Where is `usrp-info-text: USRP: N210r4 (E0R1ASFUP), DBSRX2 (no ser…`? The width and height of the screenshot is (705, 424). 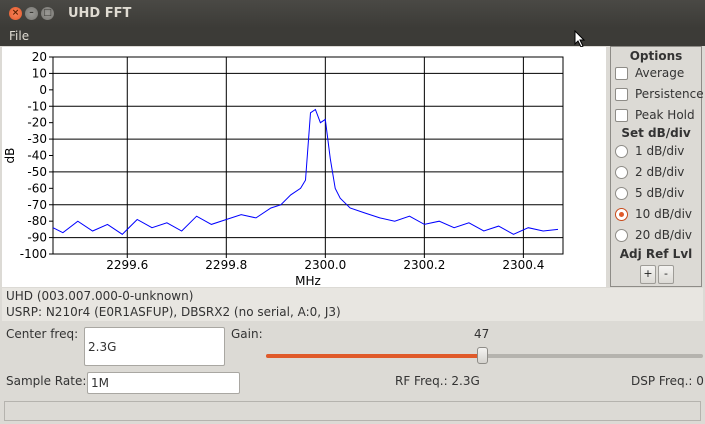
usrp-info-text: USRP: N210r4 (E0R1ASFUP), DBSRX2 (no ser… is located at coordinates (173, 312).